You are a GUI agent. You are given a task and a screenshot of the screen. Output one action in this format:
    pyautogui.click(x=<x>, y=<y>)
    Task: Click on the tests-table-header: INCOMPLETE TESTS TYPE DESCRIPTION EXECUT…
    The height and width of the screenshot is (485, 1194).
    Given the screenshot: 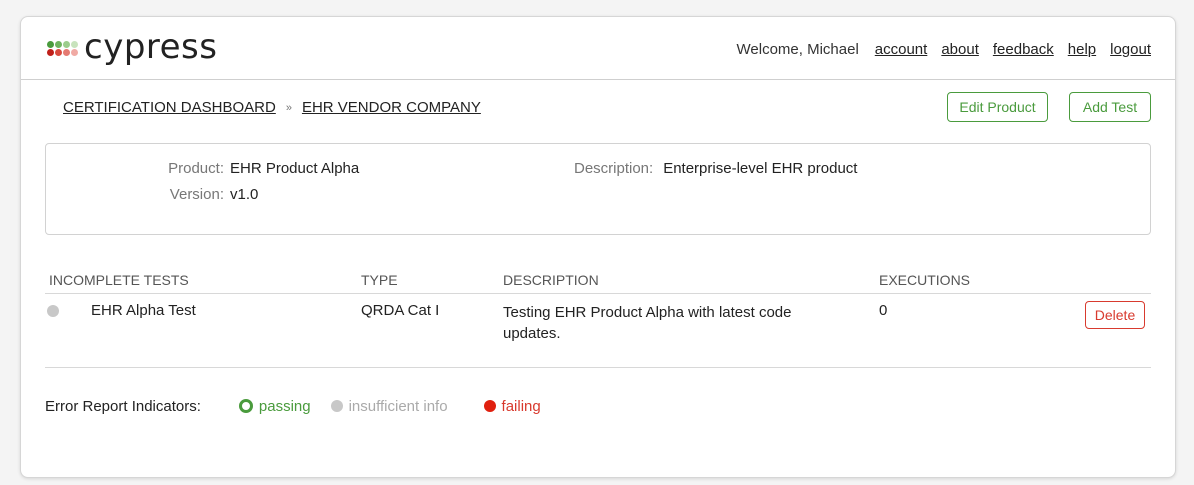 What is the action you would take?
    pyautogui.click(x=598, y=282)
    